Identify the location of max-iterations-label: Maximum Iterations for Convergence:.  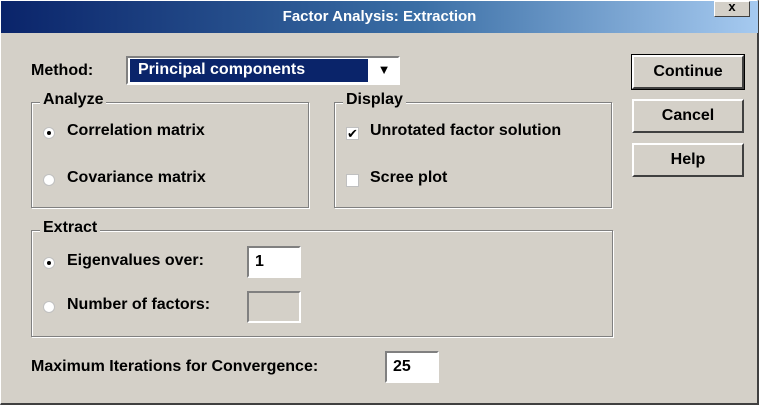
(175, 366).